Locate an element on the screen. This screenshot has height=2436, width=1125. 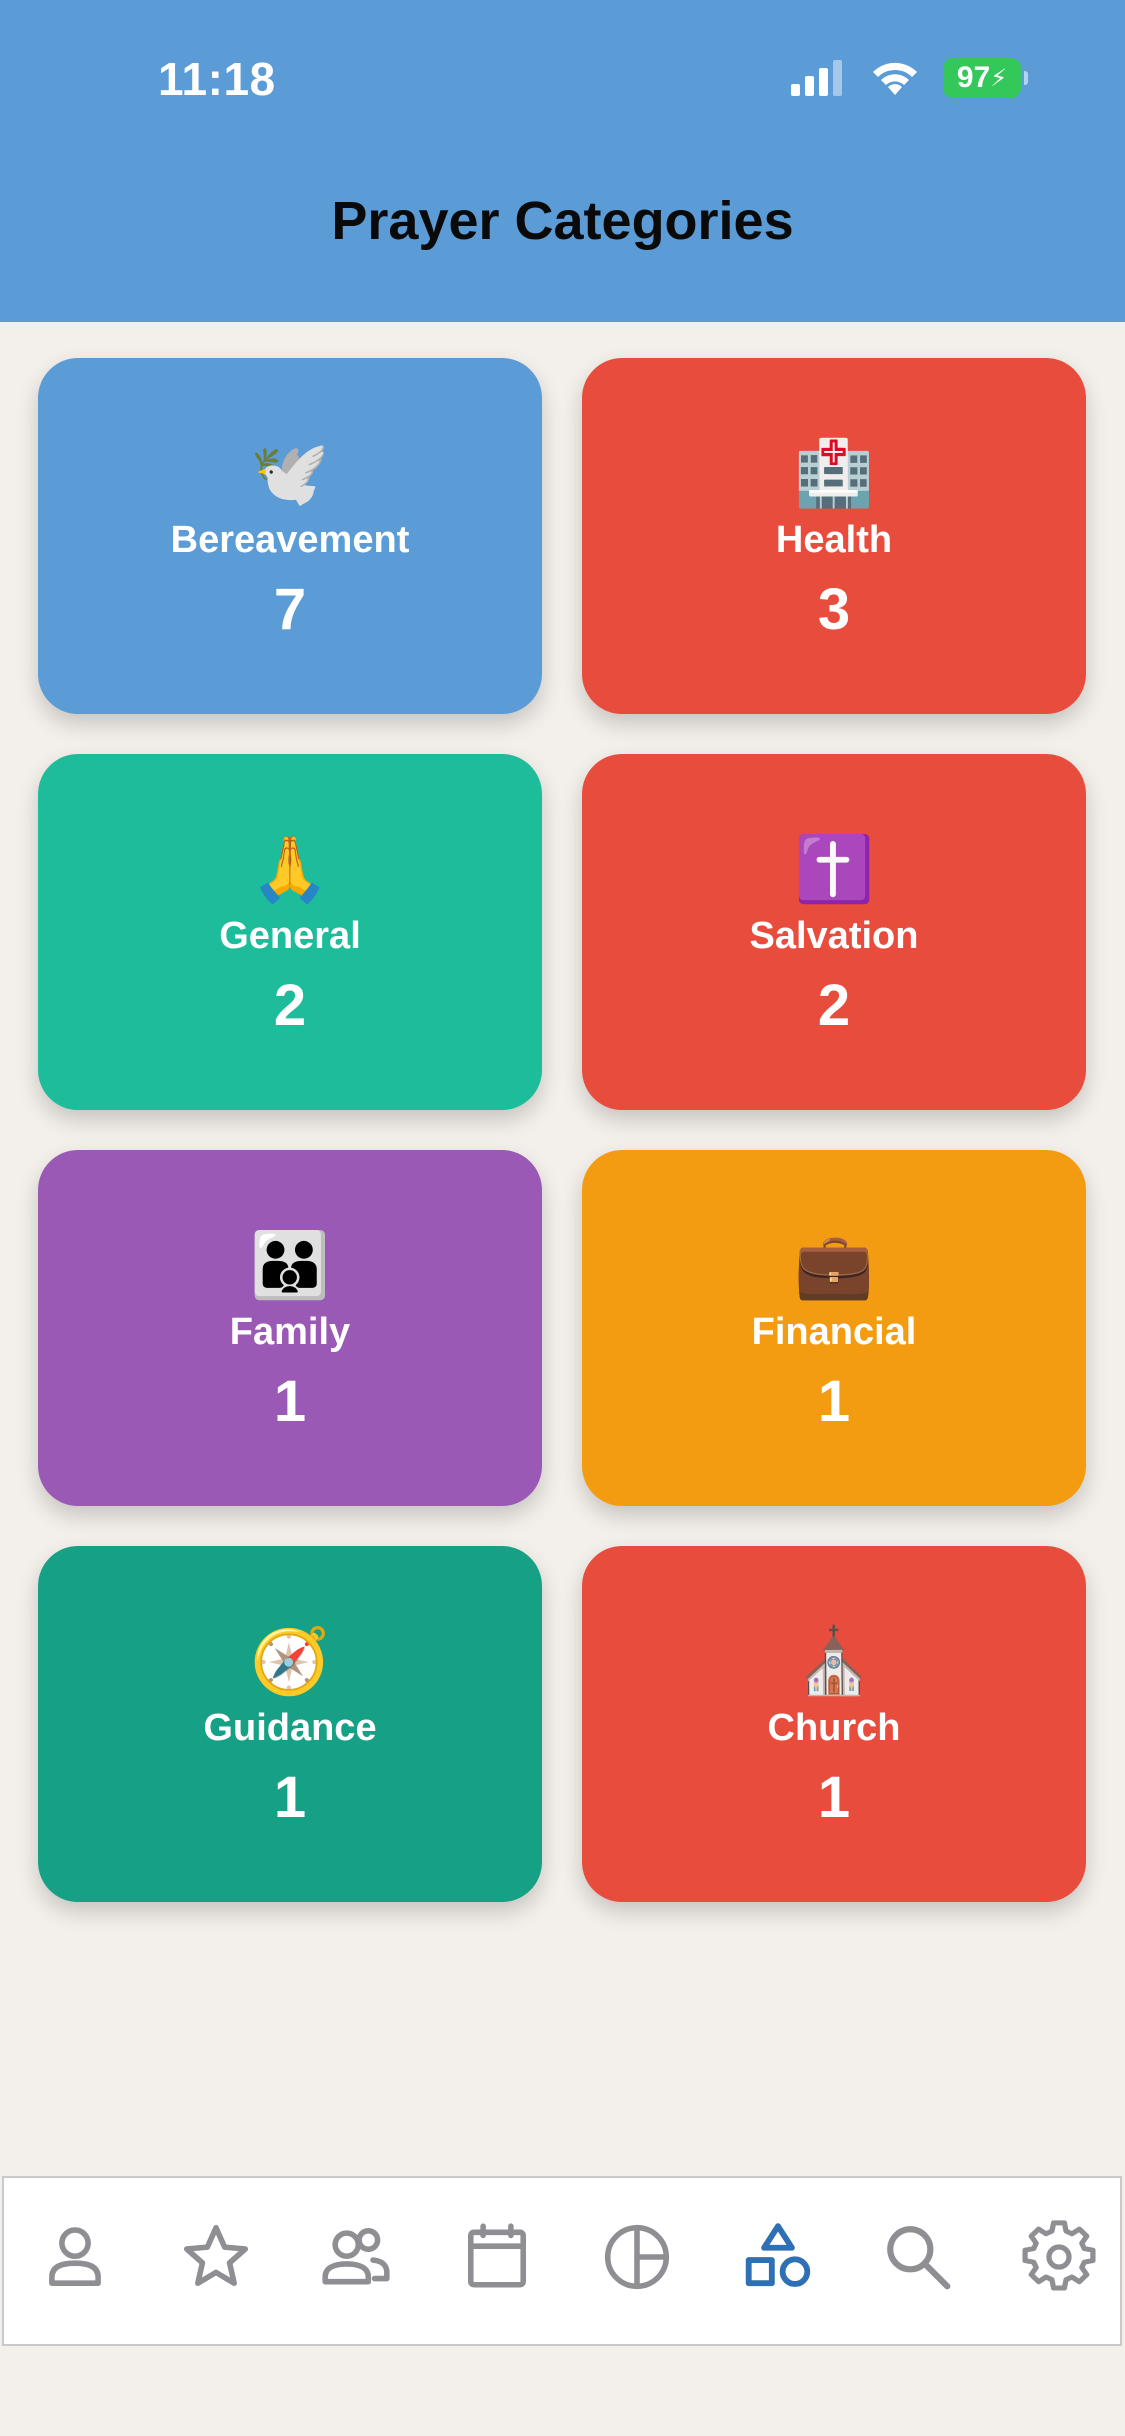
person-icon is located at coordinates (75, 2256).